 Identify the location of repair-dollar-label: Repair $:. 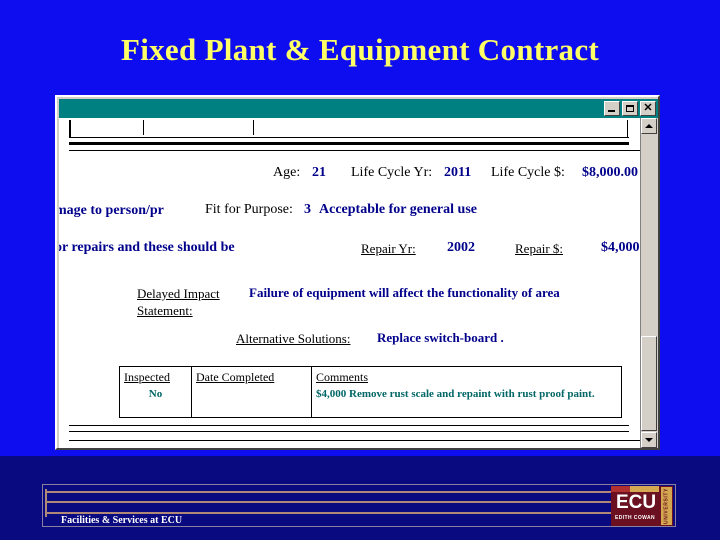
(539, 248).